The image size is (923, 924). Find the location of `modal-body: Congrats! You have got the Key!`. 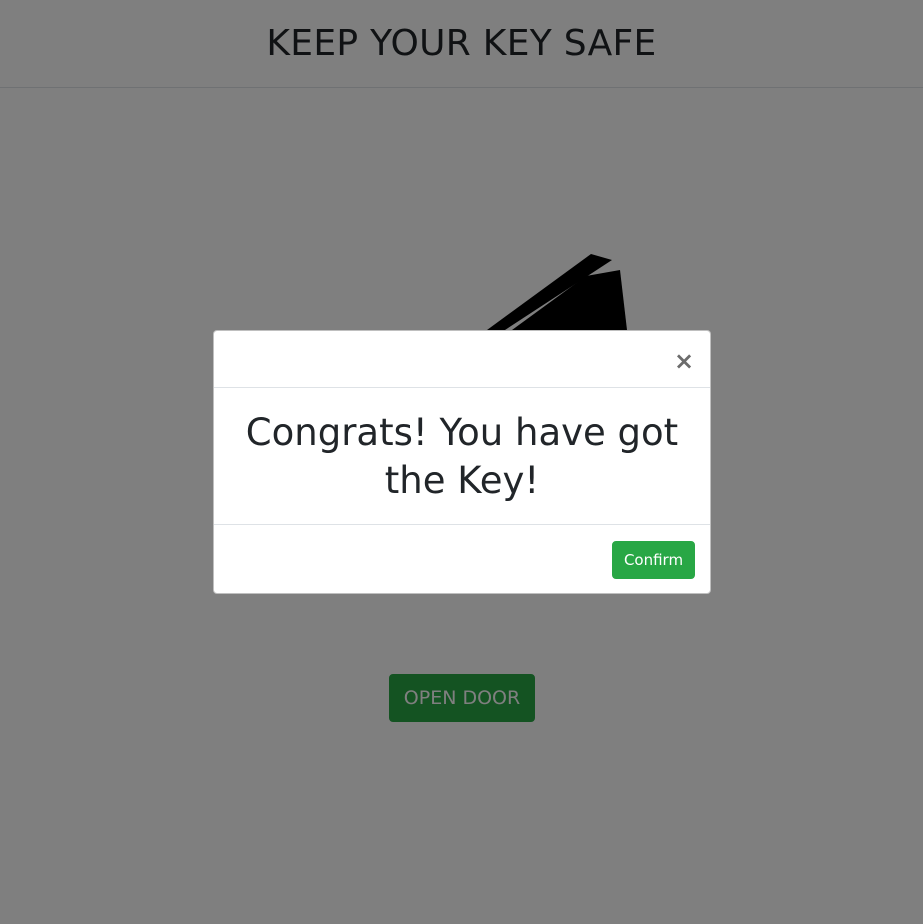

modal-body: Congrats! You have got the Key! is located at coordinates (462, 456).